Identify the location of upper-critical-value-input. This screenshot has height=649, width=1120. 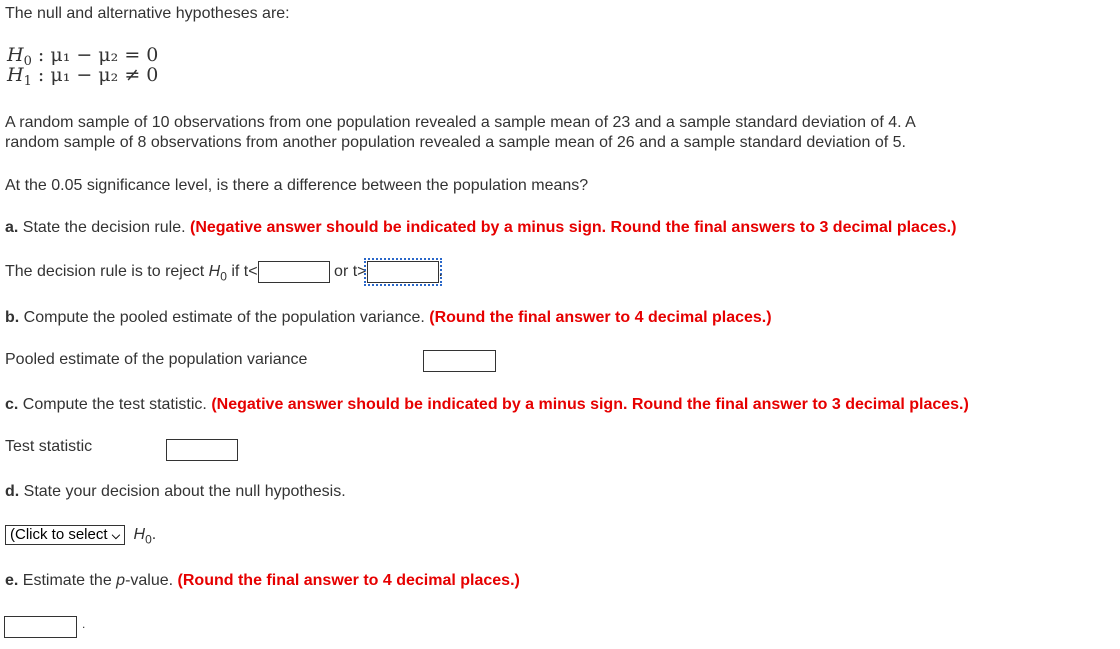
(402, 272).